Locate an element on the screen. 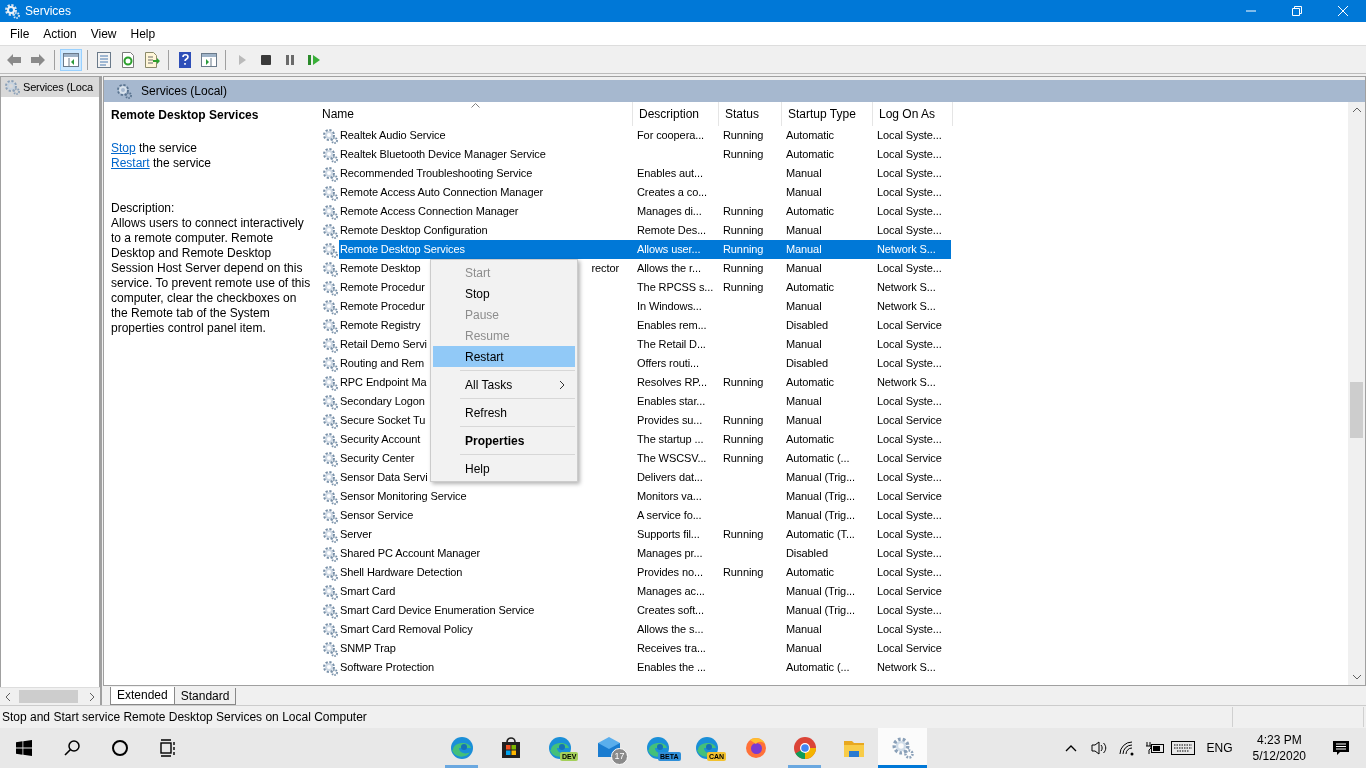  windows-logo-icon is located at coordinates (24, 748).